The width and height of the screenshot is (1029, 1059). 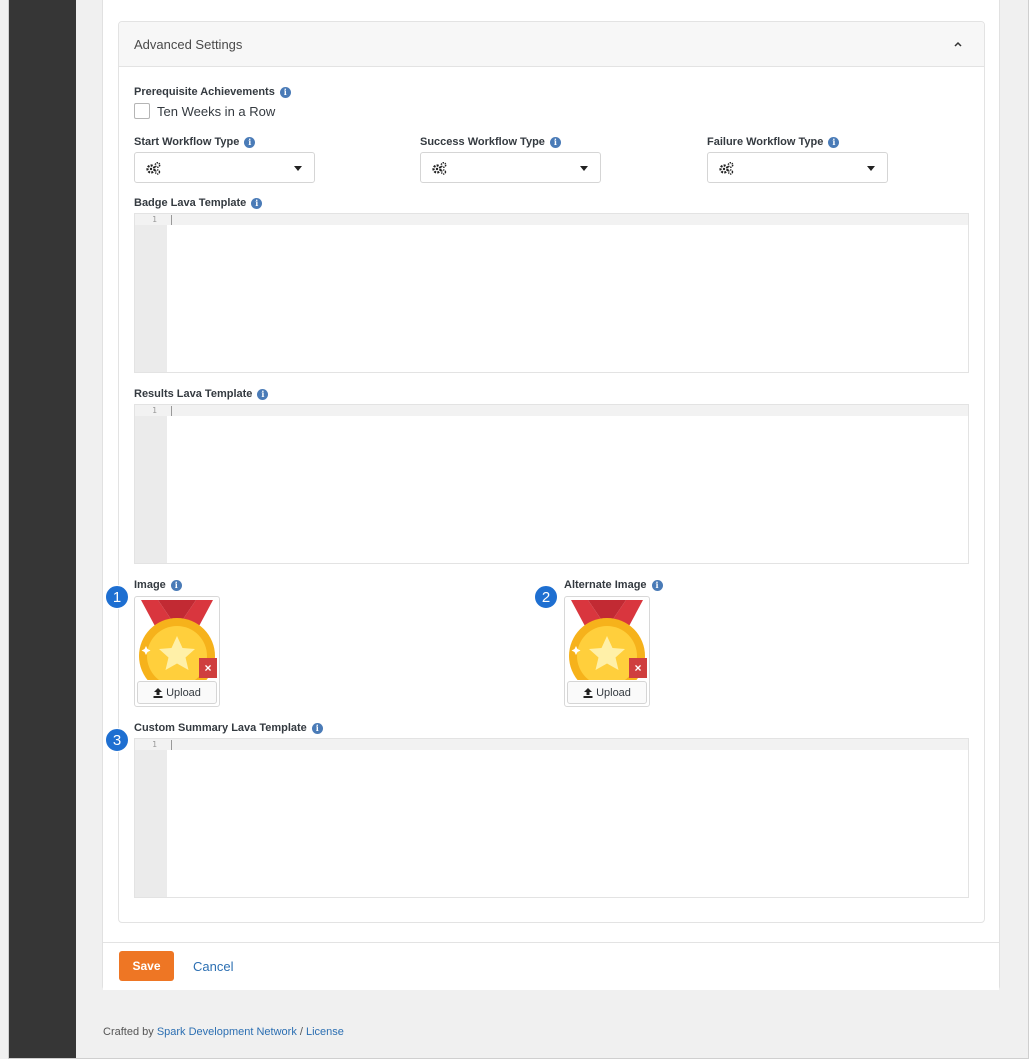 I want to click on step-badge-3: 3, so click(x=117, y=740).